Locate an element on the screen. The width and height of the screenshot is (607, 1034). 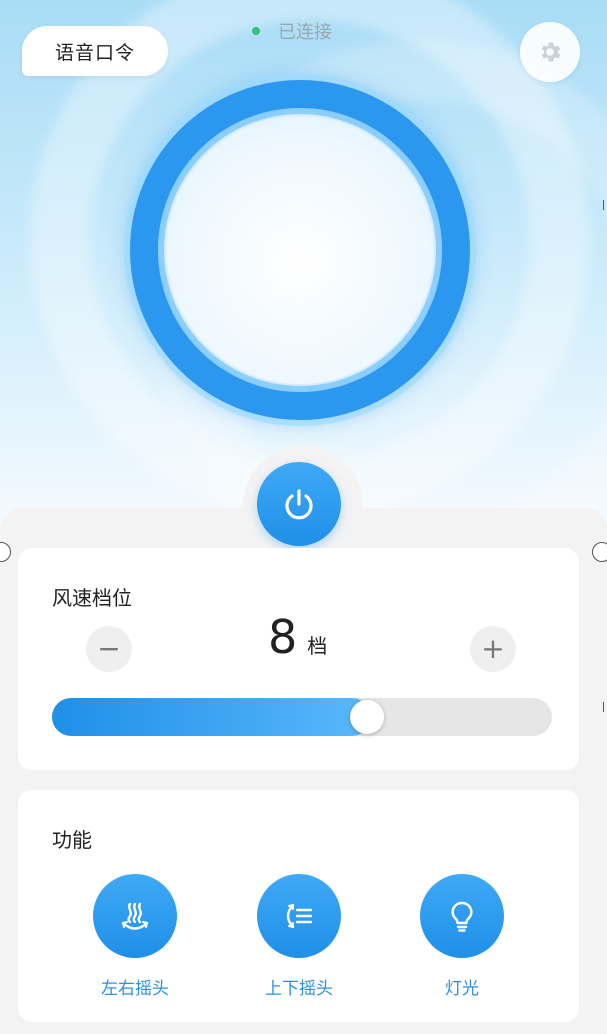
power-icon is located at coordinates (299, 504).